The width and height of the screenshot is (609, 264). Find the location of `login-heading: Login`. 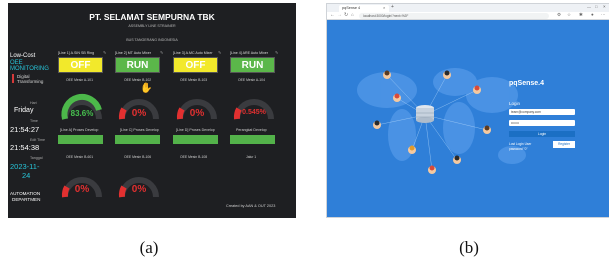

login-heading: Login is located at coordinates (515, 103).